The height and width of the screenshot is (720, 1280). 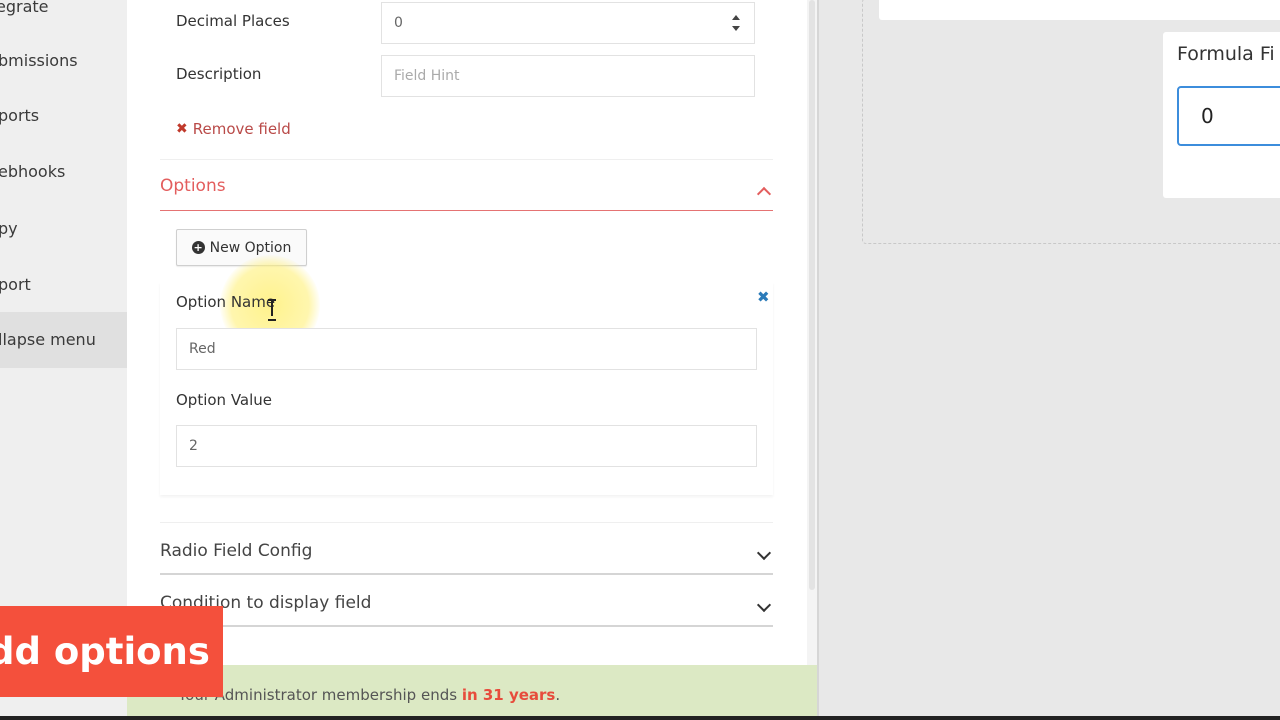 I want to click on remove-field-link: ✖ Remove field, so click(x=233, y=129).